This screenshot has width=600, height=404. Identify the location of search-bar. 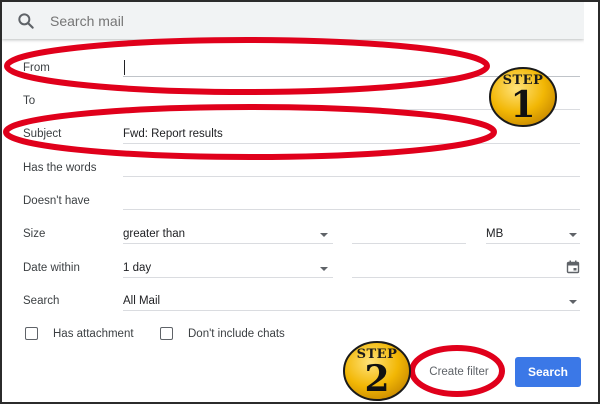
(293, 20).